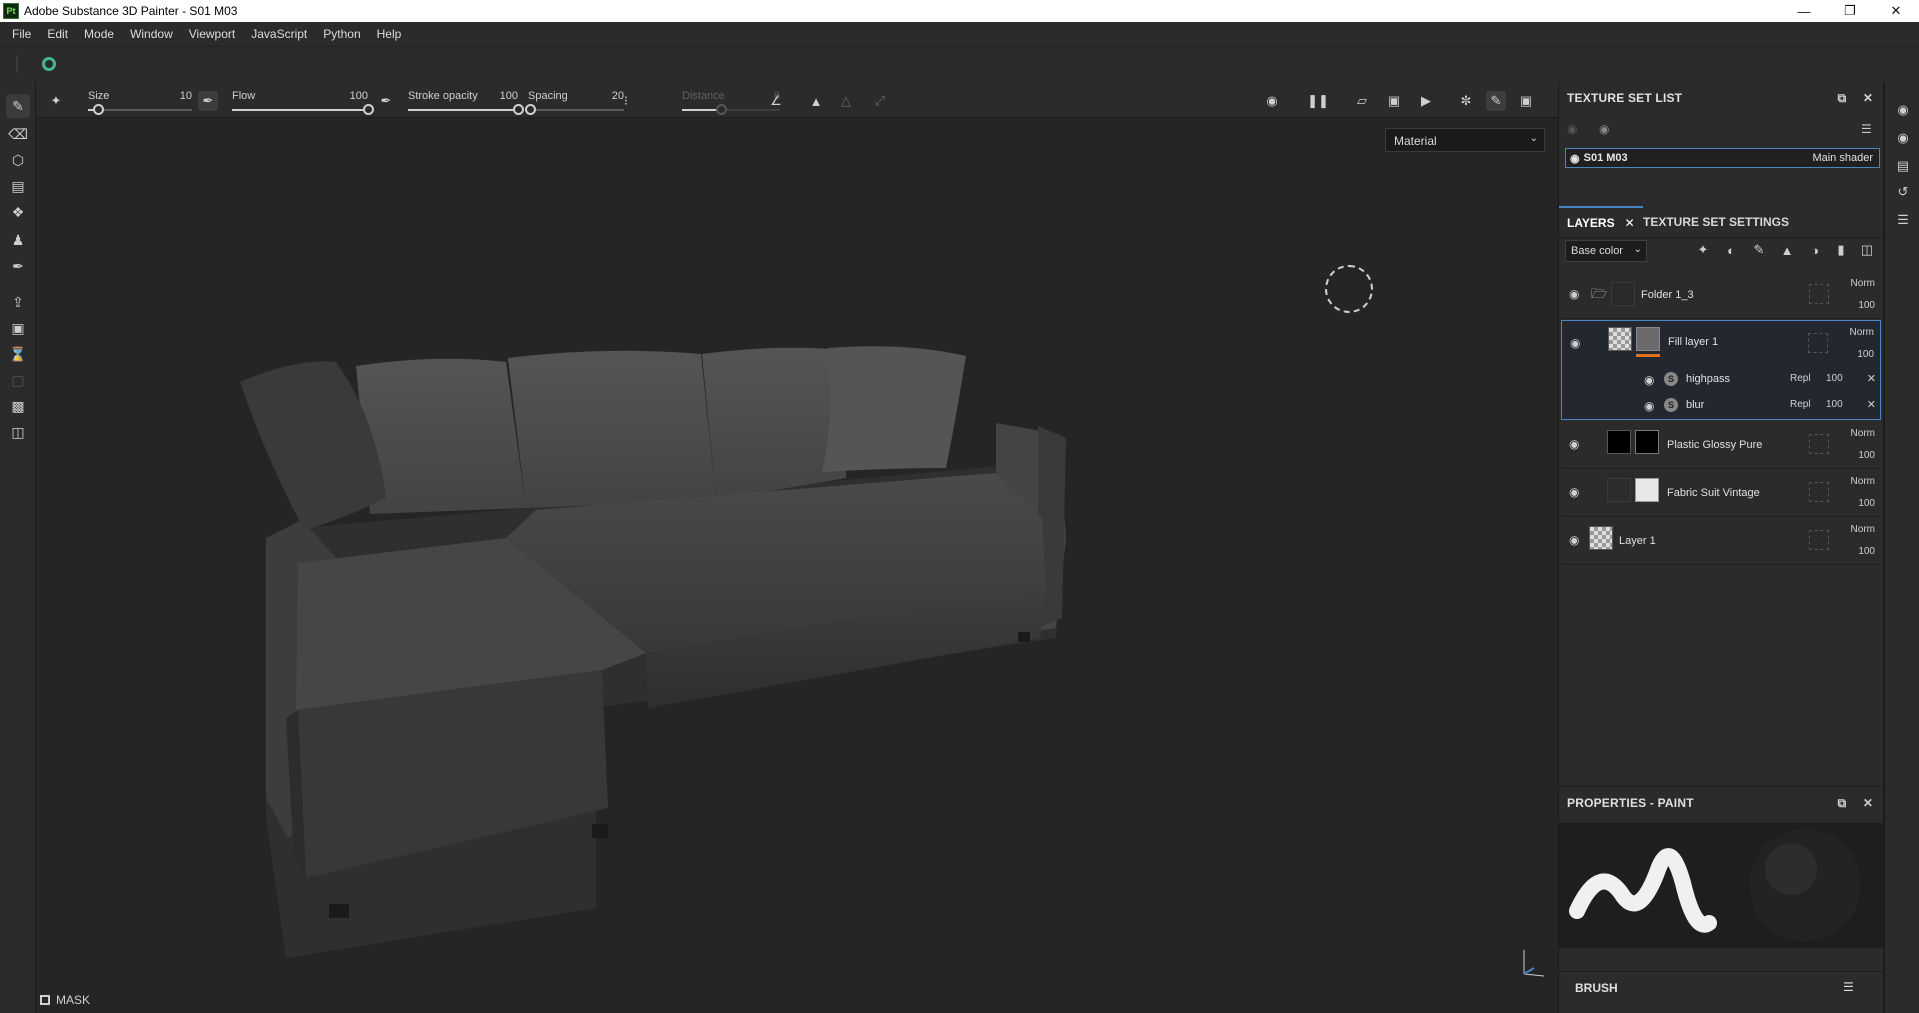  I want to click on size-slider: Size 10, so click(140, 102).